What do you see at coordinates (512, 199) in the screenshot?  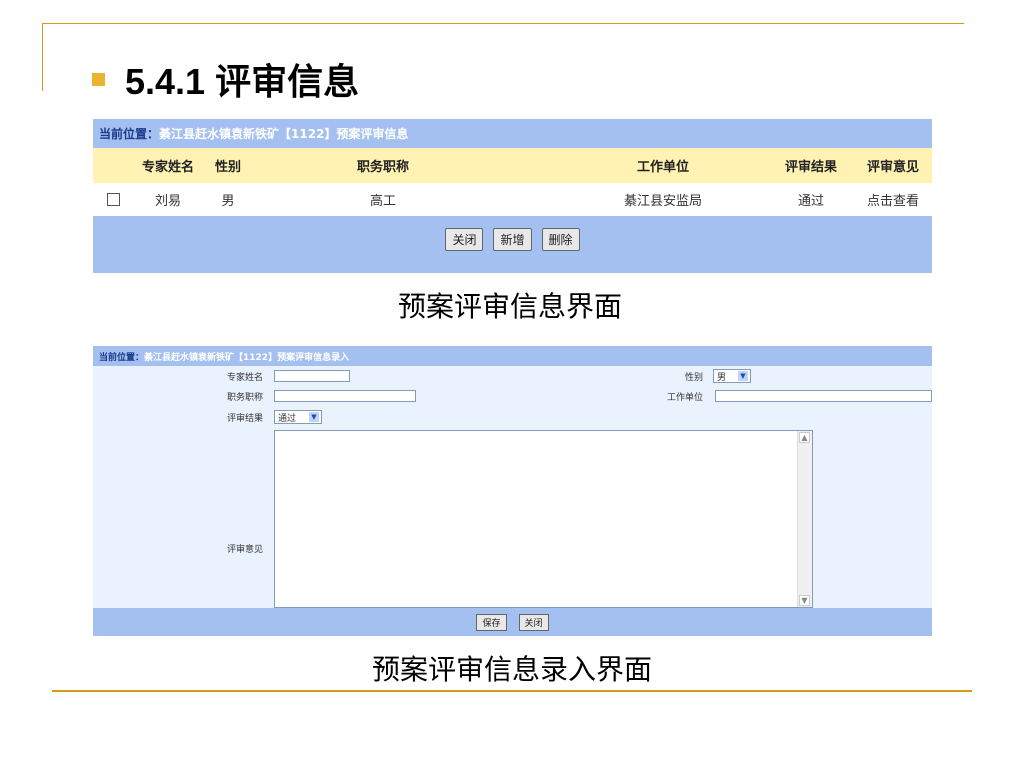 I see `table-row: 刘易 男 高工 綦江县安监局 通过 点击查看` at bounding box center [512, 199].